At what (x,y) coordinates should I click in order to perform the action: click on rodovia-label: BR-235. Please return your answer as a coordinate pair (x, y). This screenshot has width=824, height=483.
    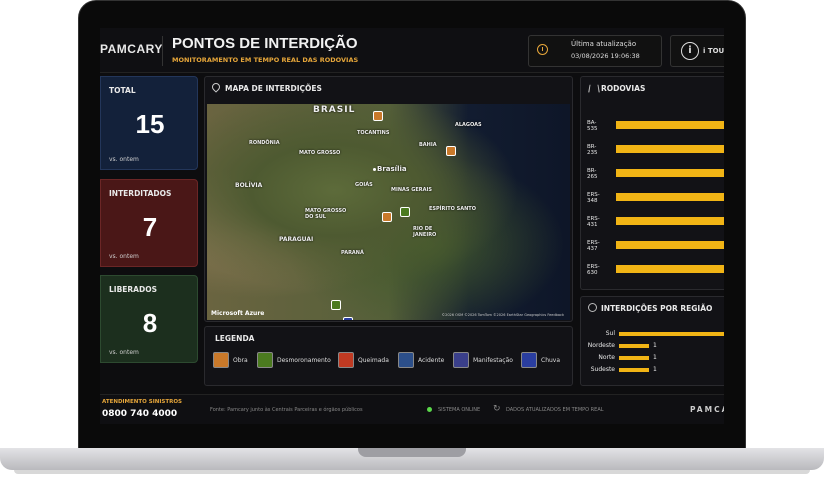
    Looking at the image, I should click on (592, 150).